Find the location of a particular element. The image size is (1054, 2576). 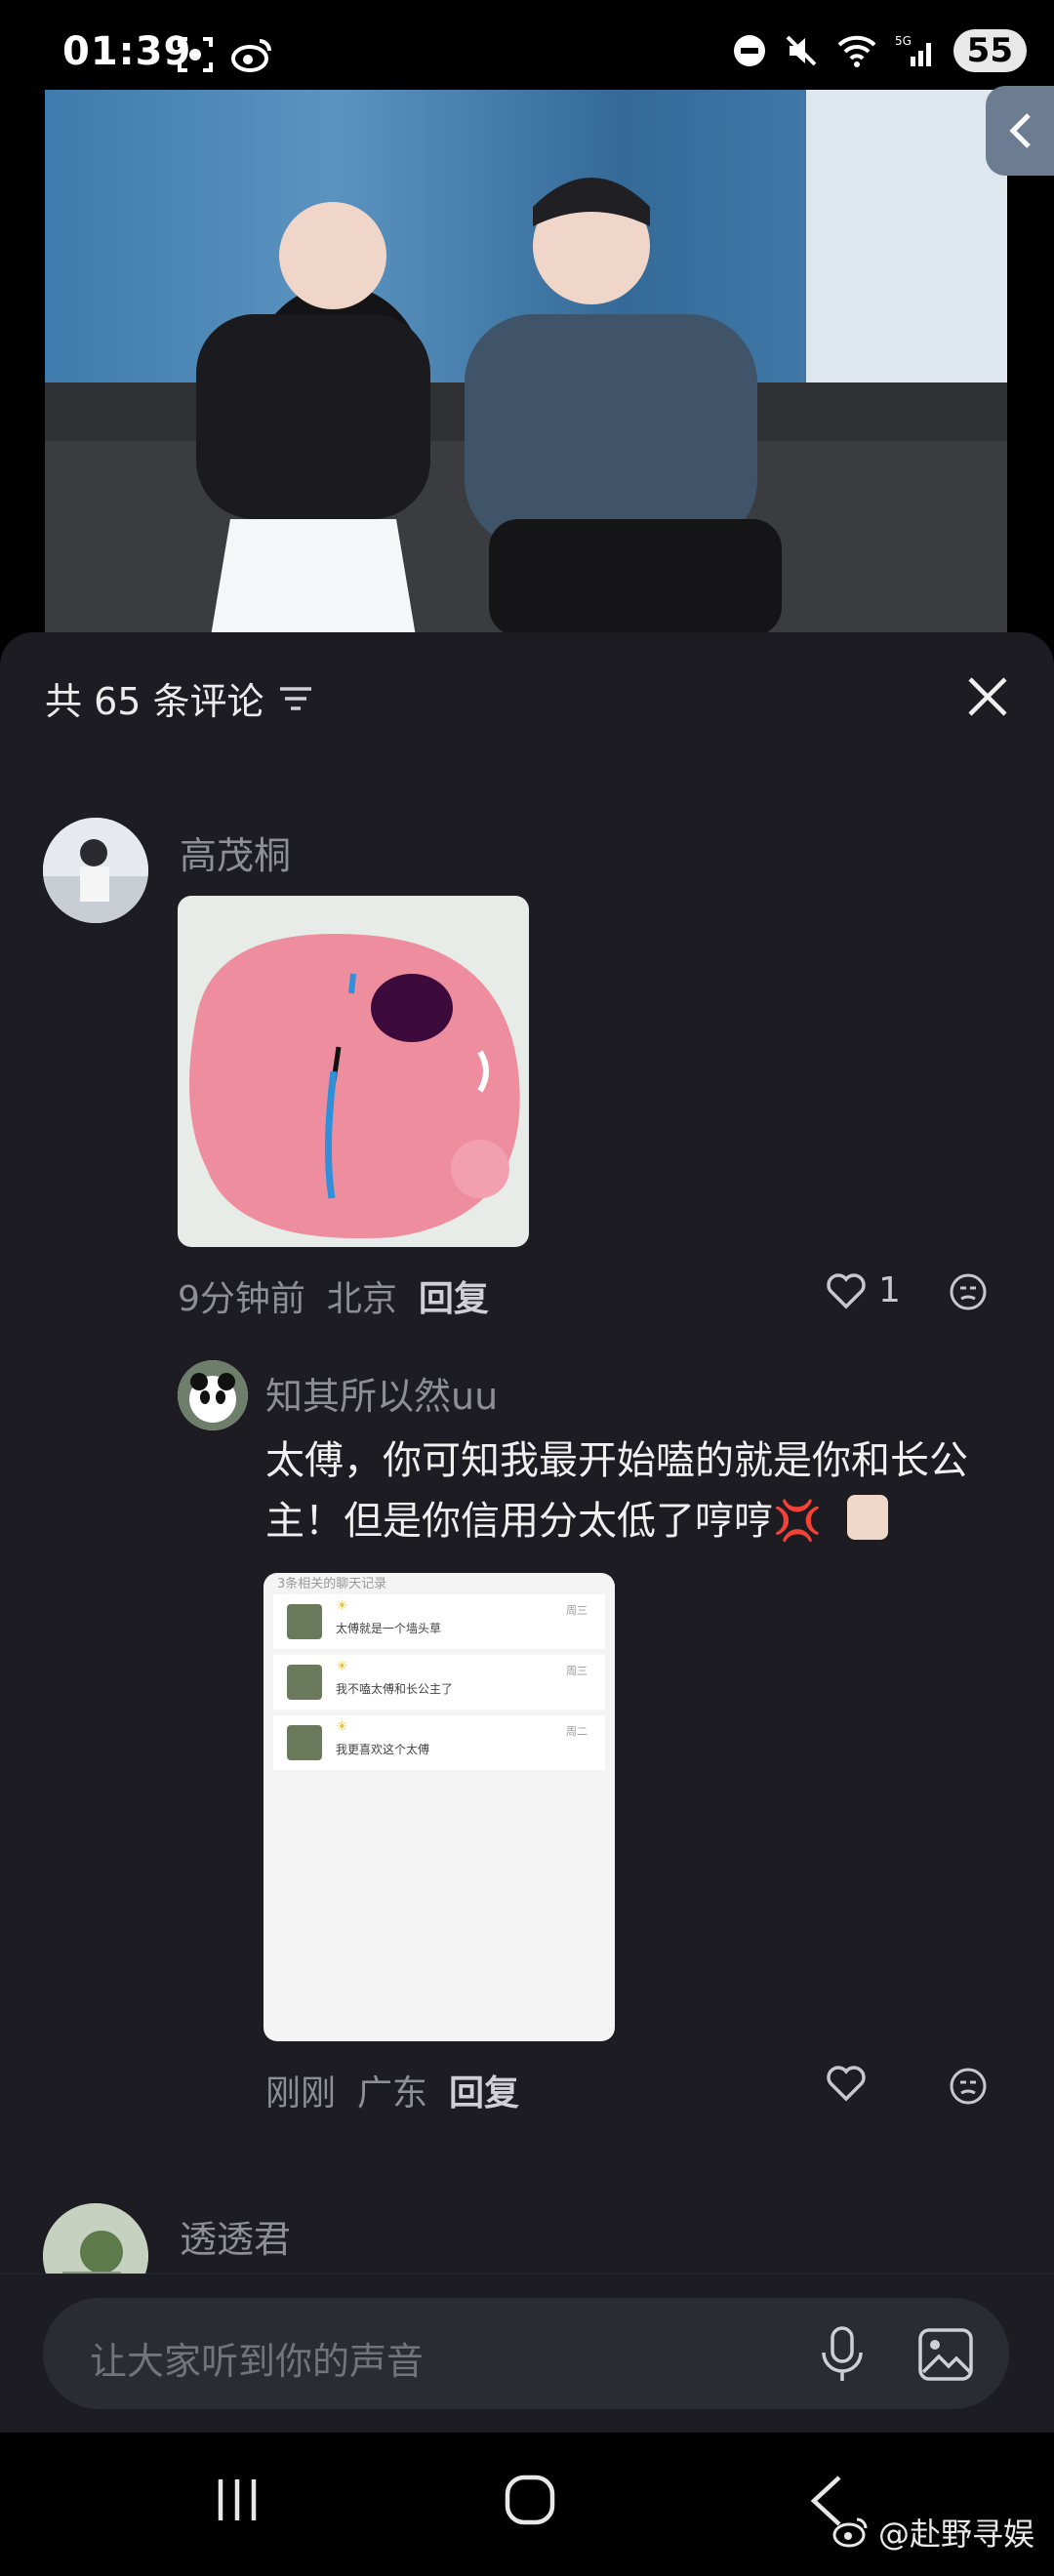

screenshot-row: ☀ 我不嗑太傅和长公主了 周三 is located at coordinates (439, 1682).